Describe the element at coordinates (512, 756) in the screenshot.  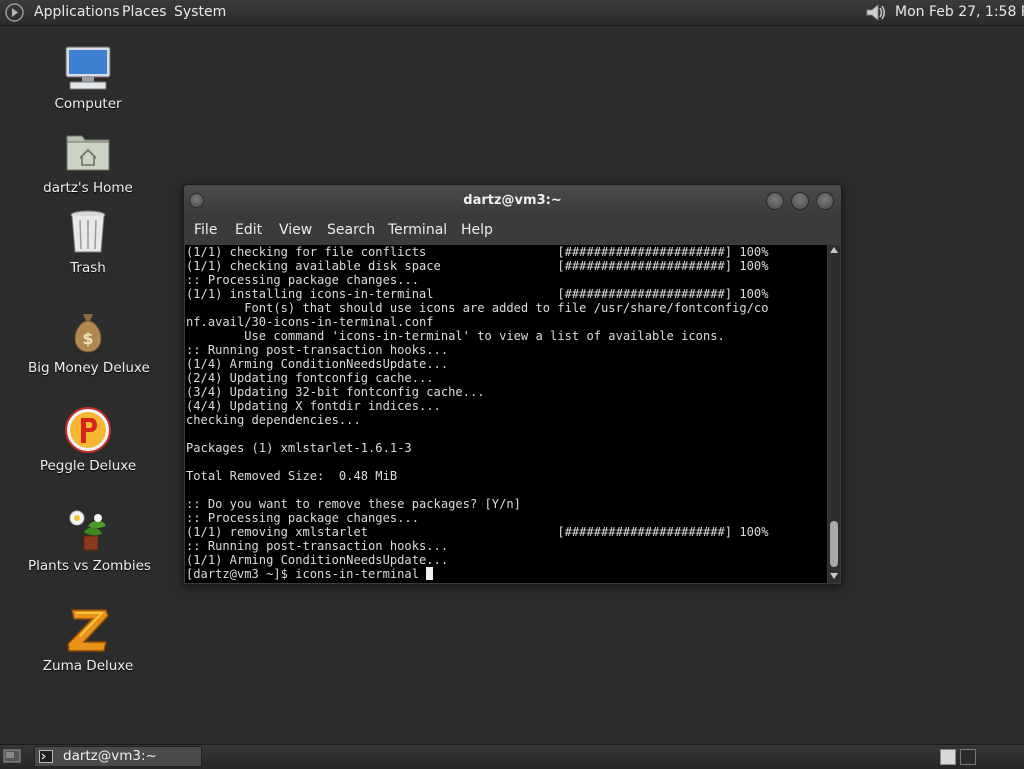
I see `bottom-panel: dartz@vm3:~` at that location.